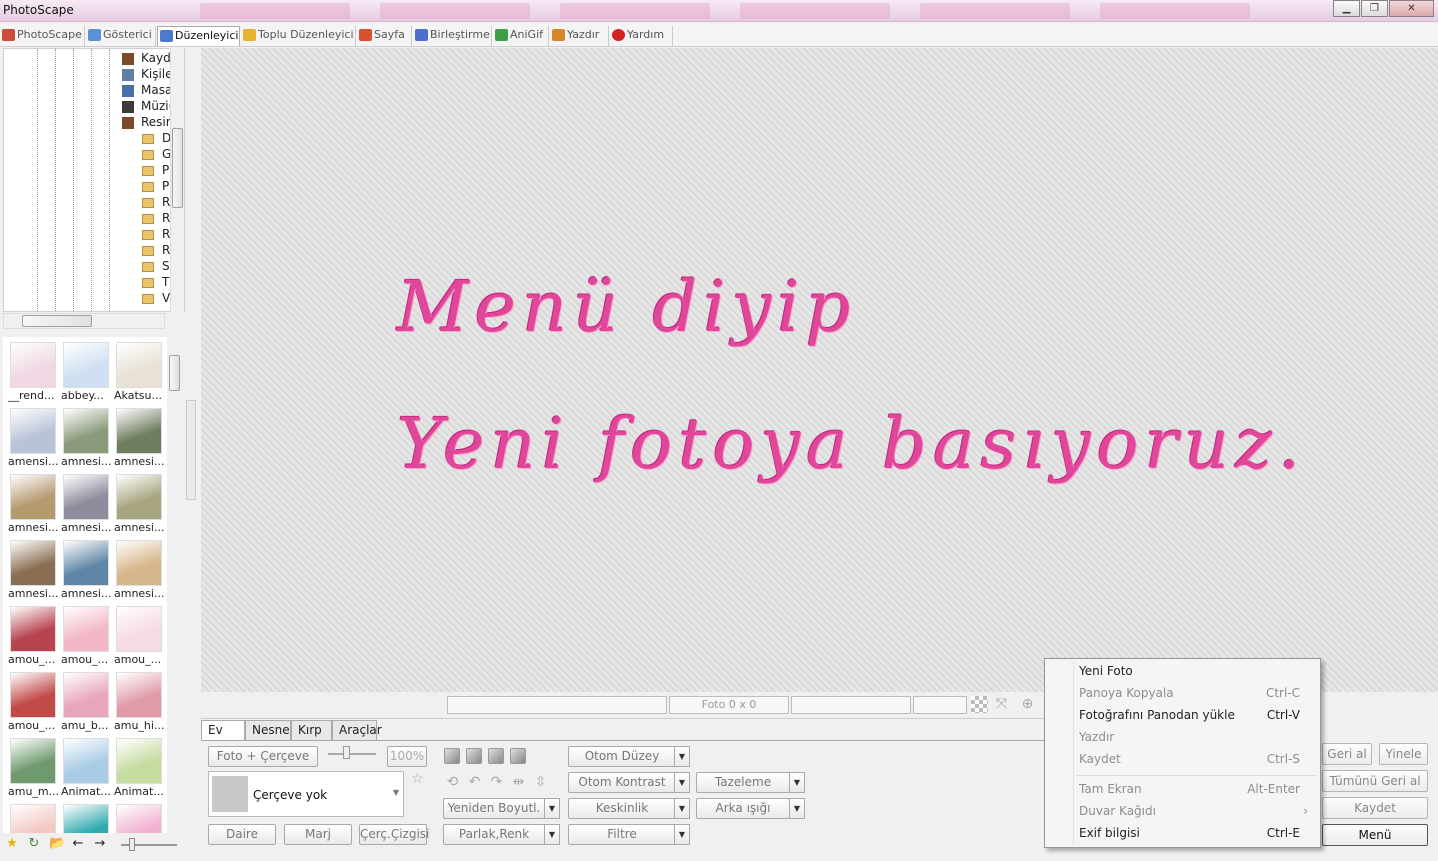  Describe the element at coordinates (1182, 693) in the screenshot. I see `menu-item: Panoya Kopyala Ctrl-C` at that location.